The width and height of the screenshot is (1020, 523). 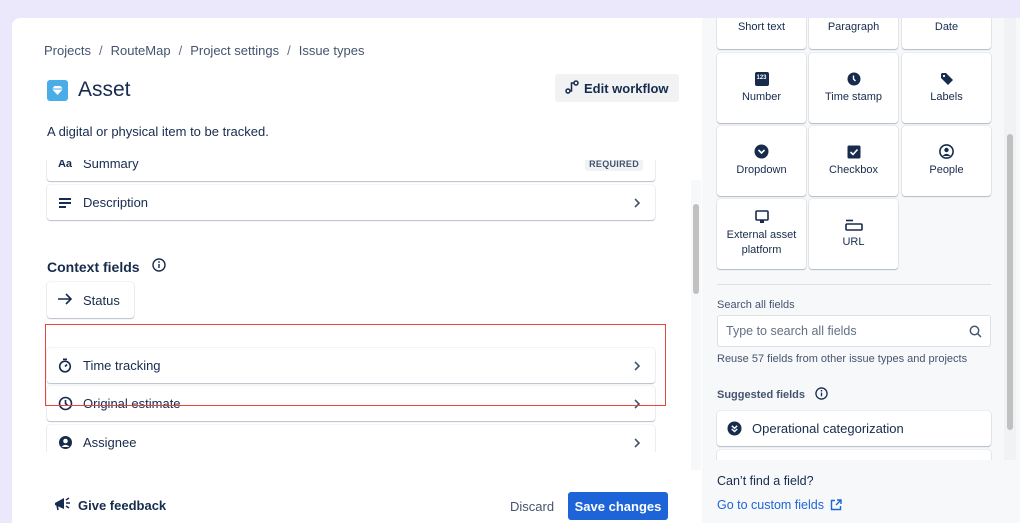 I want to click on suggested-field-operational-categorization: Operational categorization, so click(x=854, y=428).